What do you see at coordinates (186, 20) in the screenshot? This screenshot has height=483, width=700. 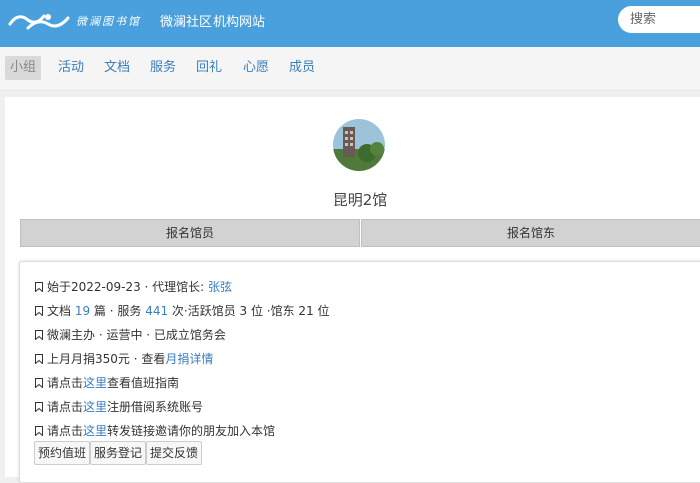 I see `nav-community-link: 微澜社区` at bounding box center [186, 20].